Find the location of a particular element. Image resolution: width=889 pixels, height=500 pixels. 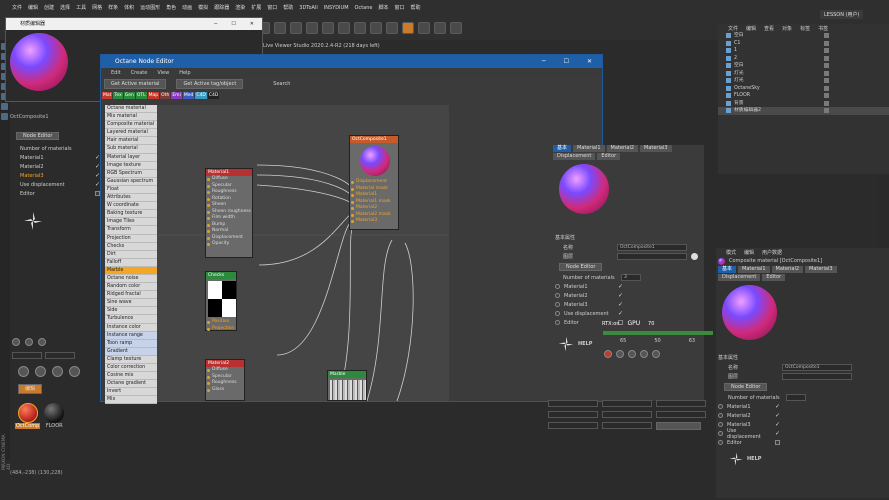

node-list-item: Image texture is located at coordinates (131, 165).